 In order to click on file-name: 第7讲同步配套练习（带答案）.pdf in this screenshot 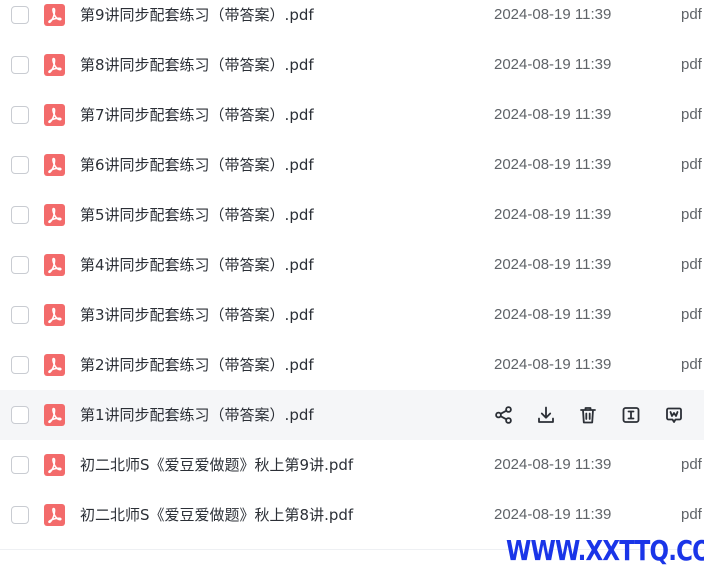, I will do `click(197, 115)`.